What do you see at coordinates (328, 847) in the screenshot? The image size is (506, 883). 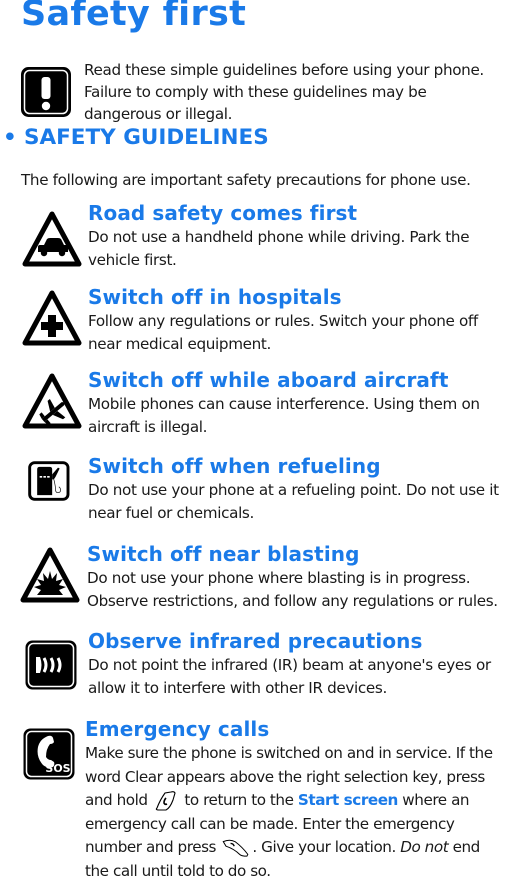 I see `emergency-text-5: Give your location.` at bounding box center [328, 847].